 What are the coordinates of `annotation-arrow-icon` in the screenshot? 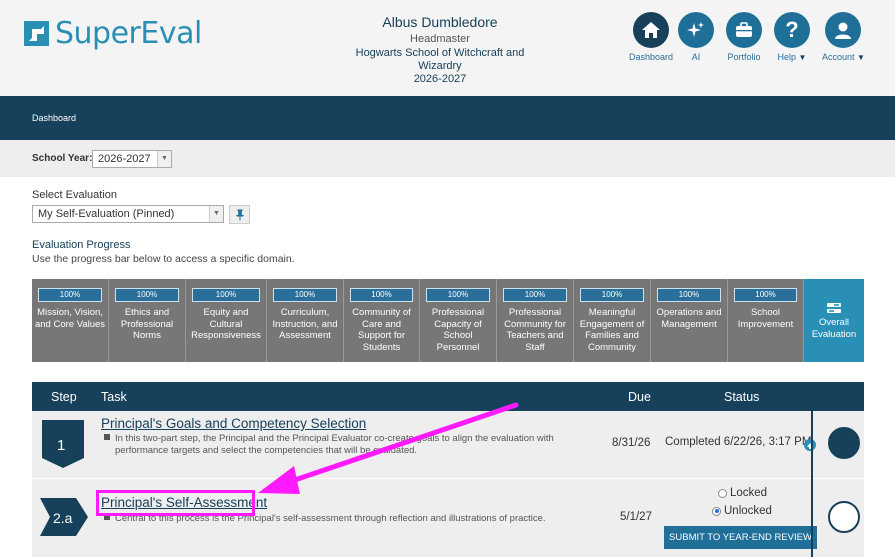 It's located at (388, 448).